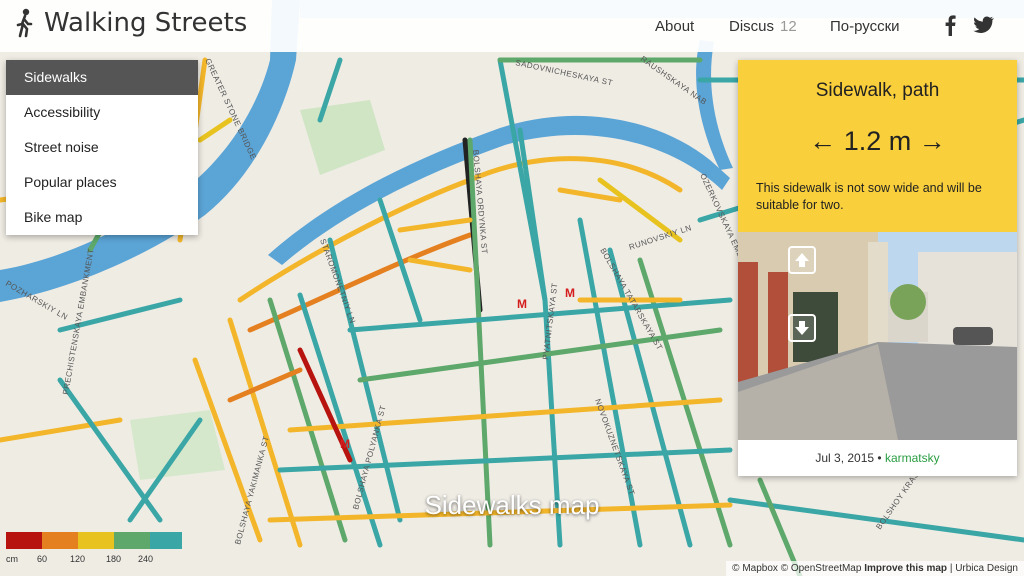 This screenshot has height=576, width=1024. What do you see at coordinates (905, 568) in the screenshot?
I see `improve-map-link: Improve this map` at bounding box center [905, 568].